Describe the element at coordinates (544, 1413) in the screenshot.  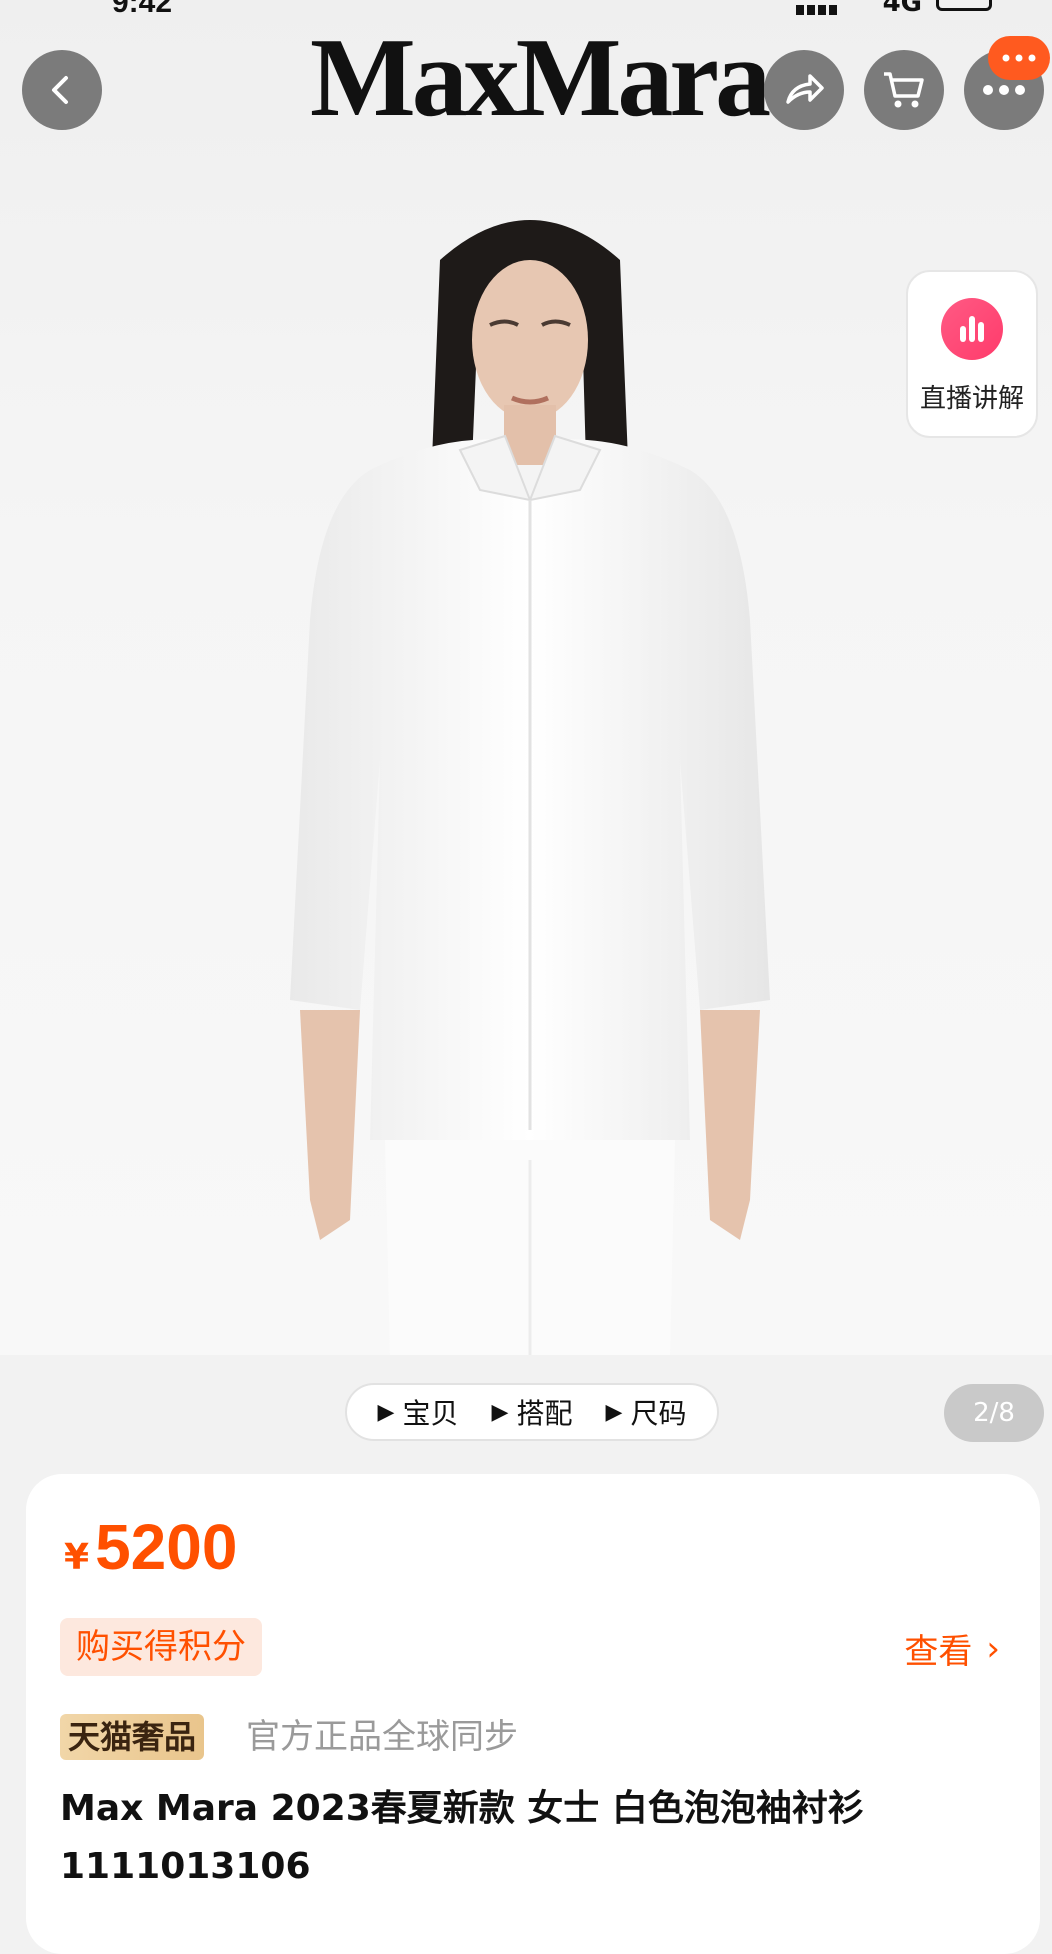
I see `tab-label: 搭配` at that location.